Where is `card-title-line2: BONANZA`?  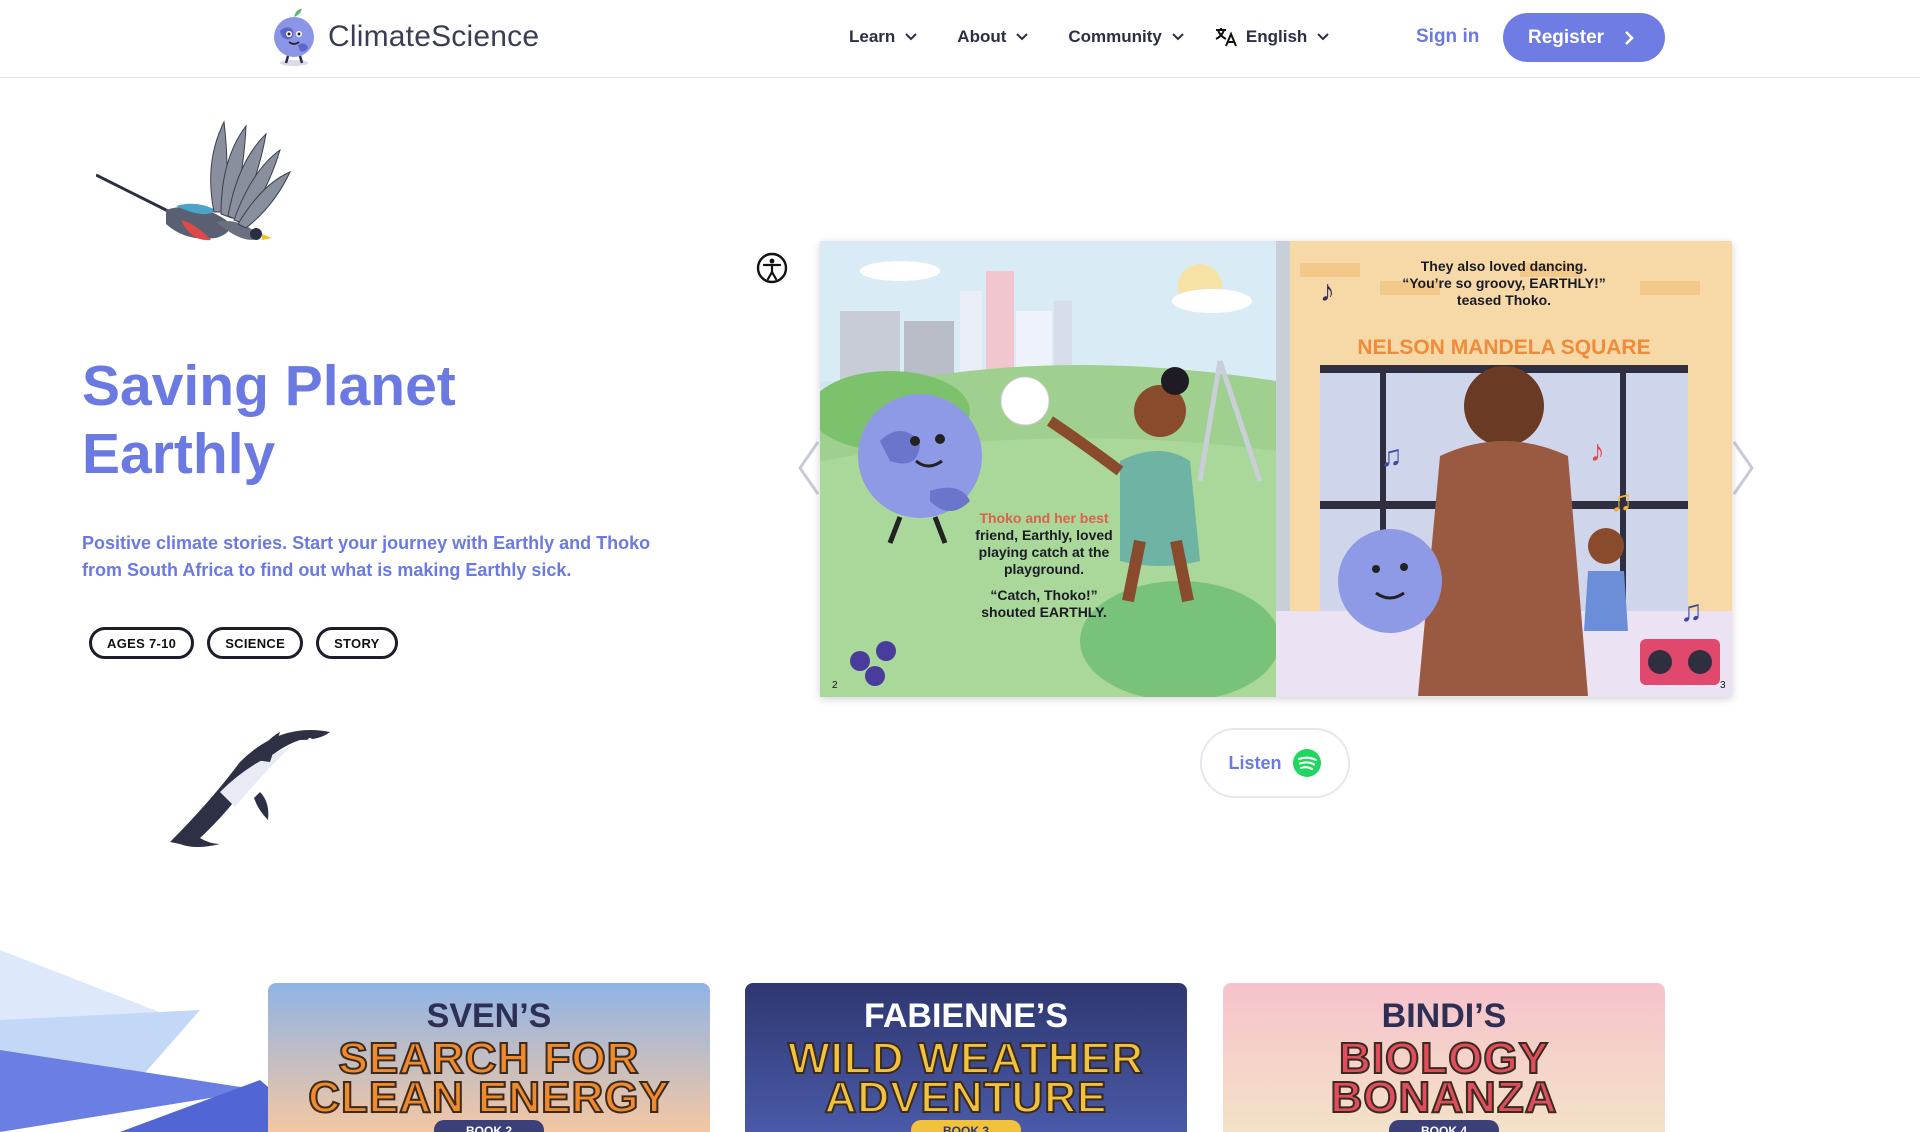
card-title-line2: BONANZA is located at coordinates (1444, 1097).